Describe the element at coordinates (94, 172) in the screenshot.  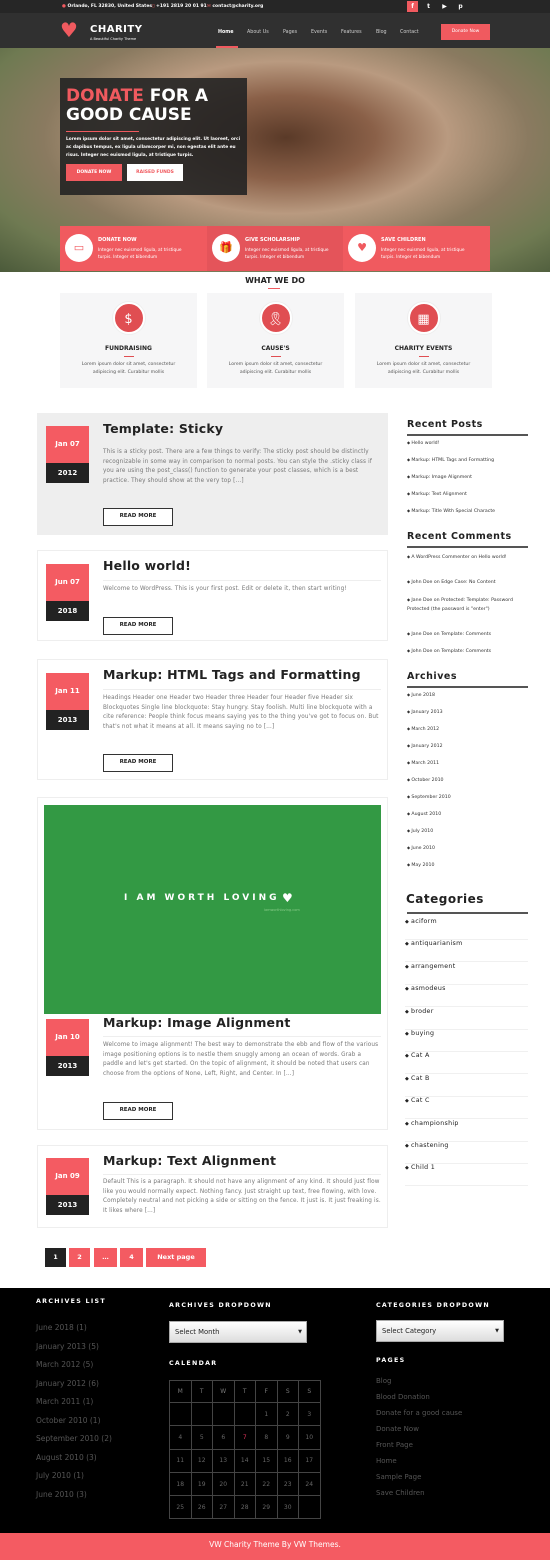
I see `hero-donate-button: DONATE NOW` at that location.